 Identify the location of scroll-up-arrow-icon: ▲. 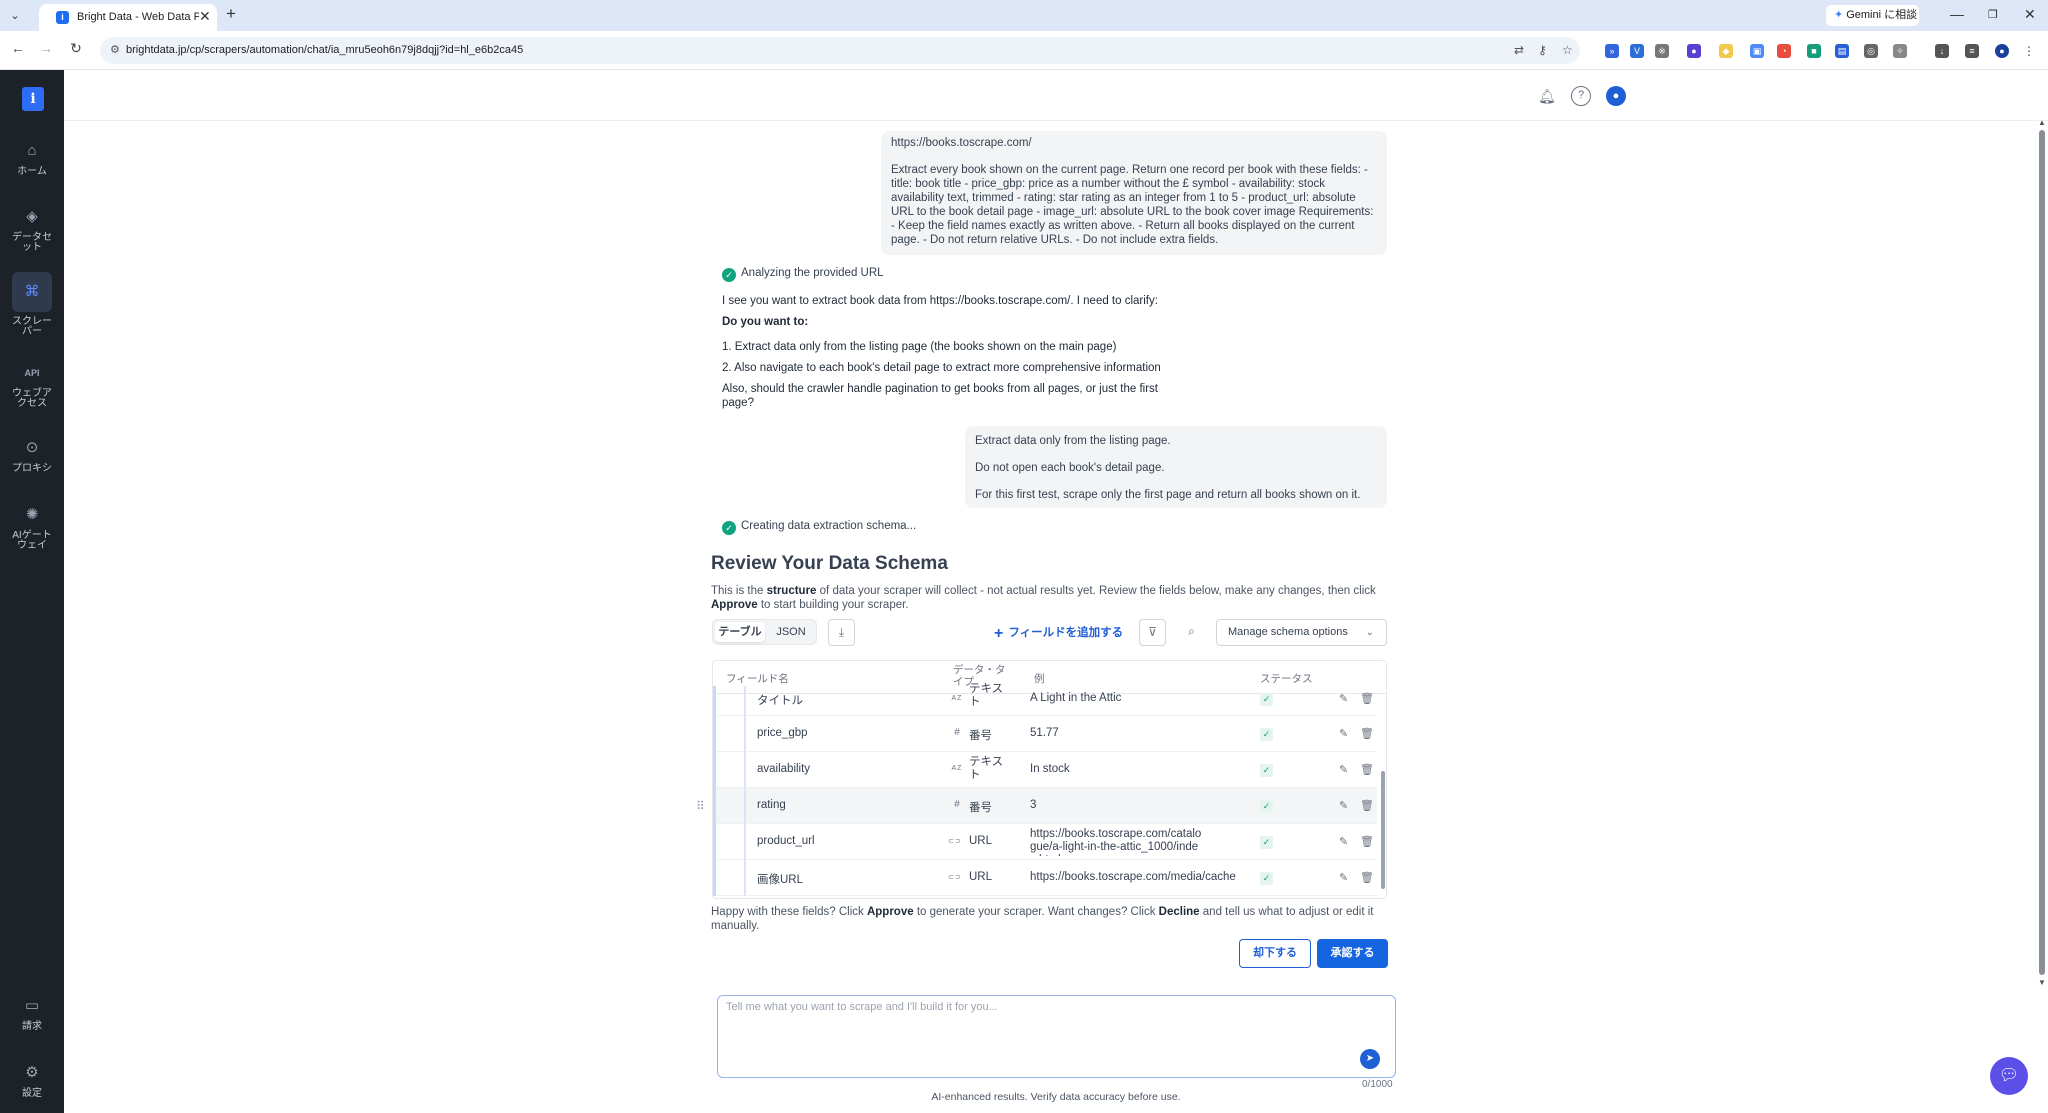
(2042, 122).